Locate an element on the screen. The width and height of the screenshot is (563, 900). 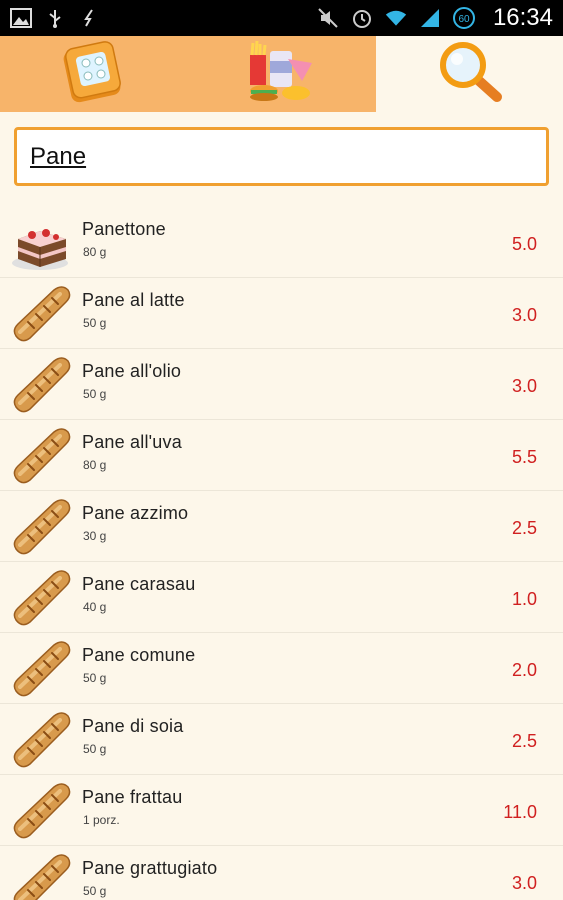
food-quantity: 40 g is located at coordinates (95, 607).